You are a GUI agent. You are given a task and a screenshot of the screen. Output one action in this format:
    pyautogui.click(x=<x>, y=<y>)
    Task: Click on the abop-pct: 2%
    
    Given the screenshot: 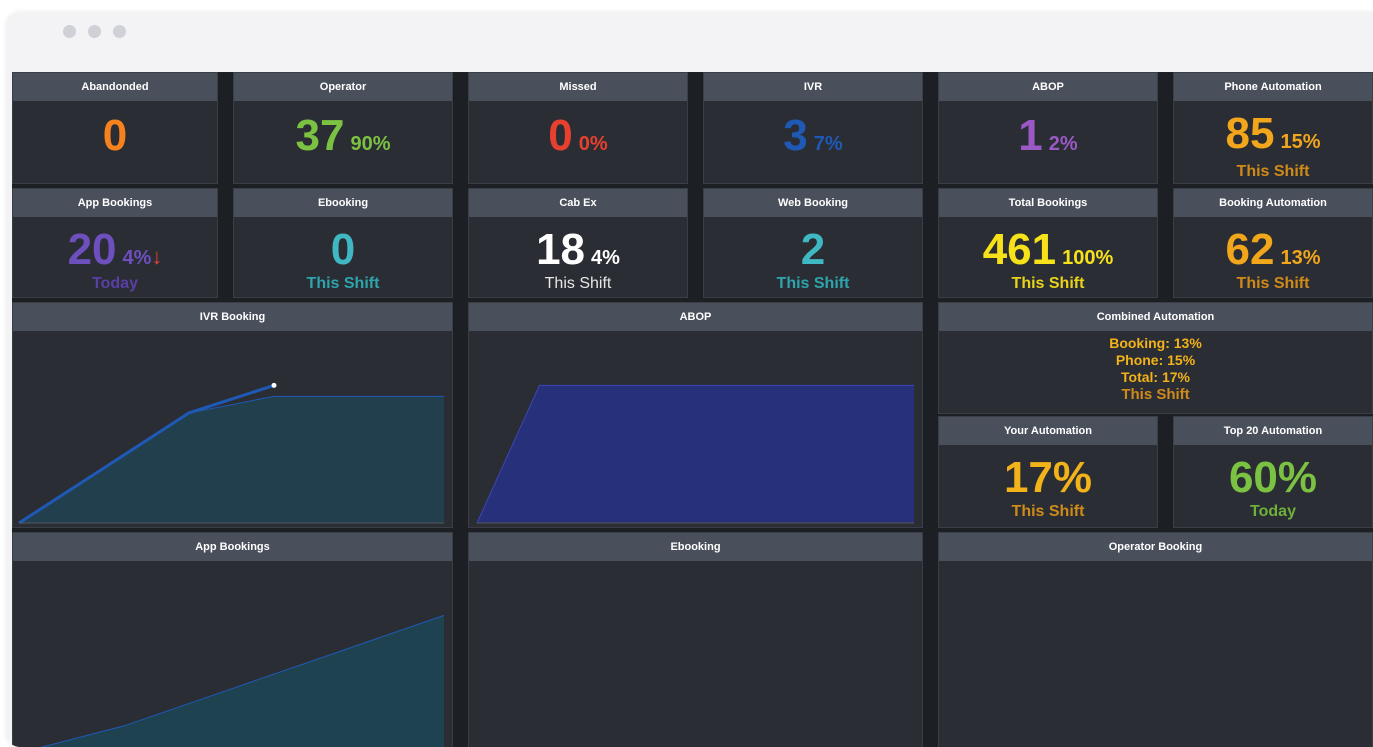 What is the action you would take?
    pyautogui.click(x=1063, y=144)
    